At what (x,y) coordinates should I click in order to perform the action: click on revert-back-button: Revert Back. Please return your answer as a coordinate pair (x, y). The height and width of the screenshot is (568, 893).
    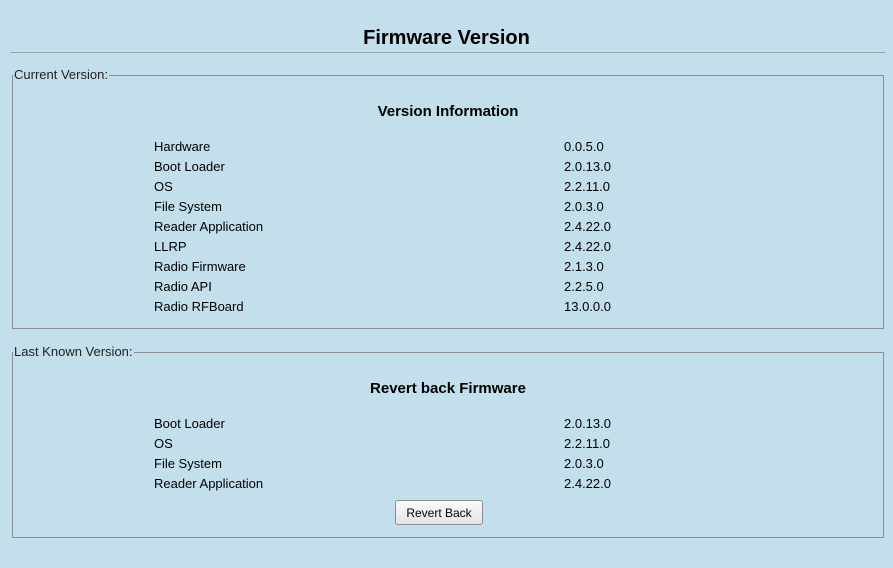
    Looking at the image, I should click on (439, 512).